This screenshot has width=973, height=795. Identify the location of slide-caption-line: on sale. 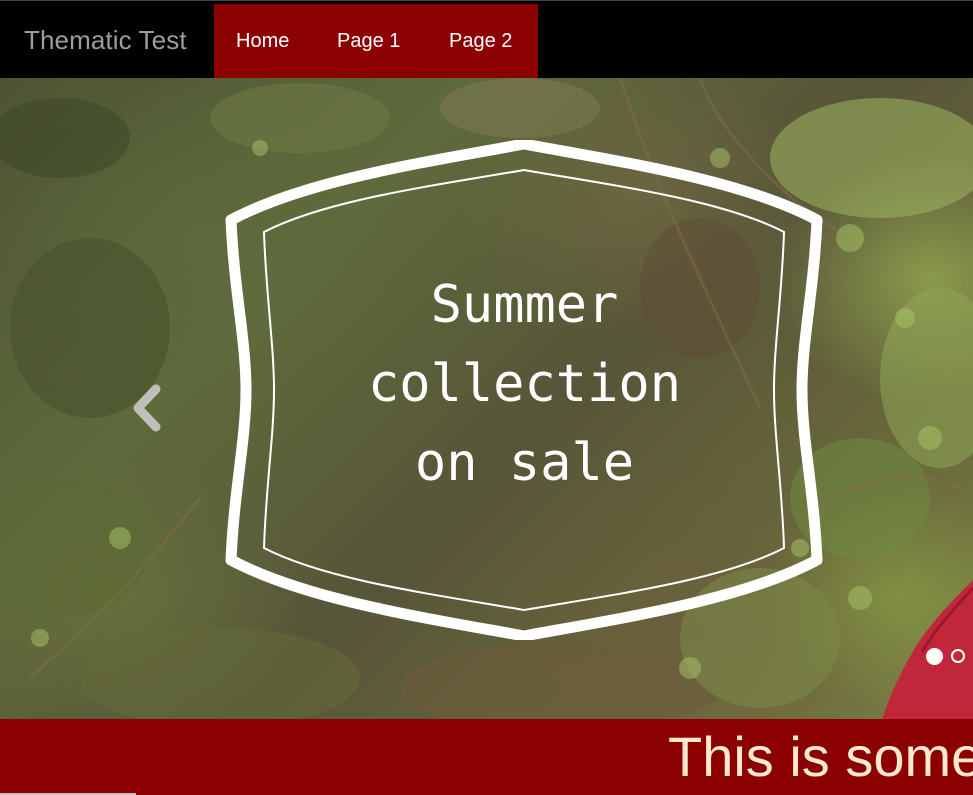
(524, 463).